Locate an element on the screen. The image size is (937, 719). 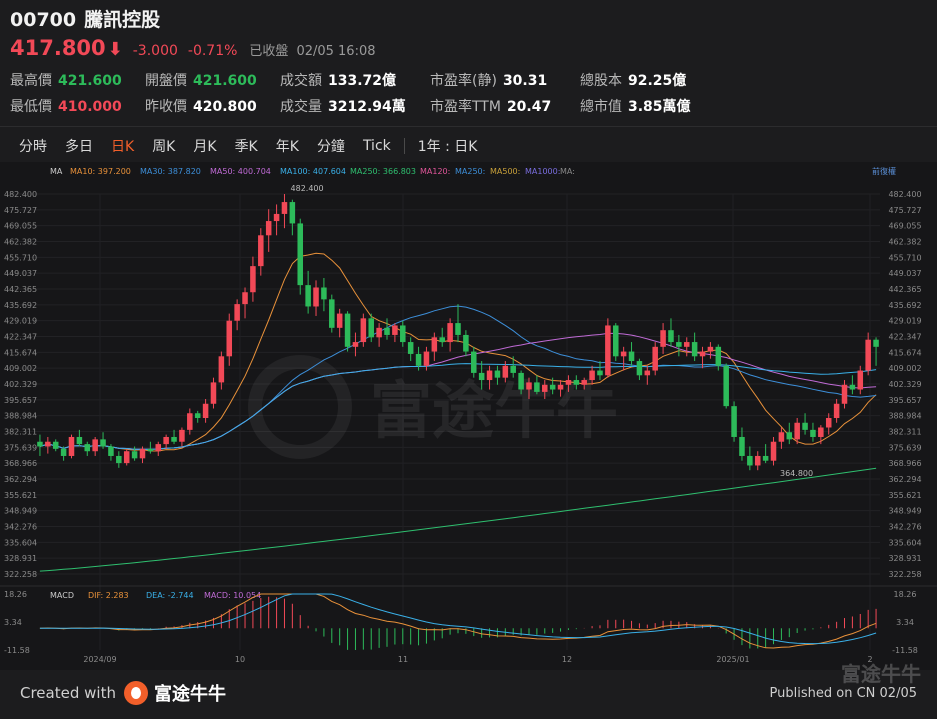
price-tick-label: 482.400 is located at coordinates (904, 194).